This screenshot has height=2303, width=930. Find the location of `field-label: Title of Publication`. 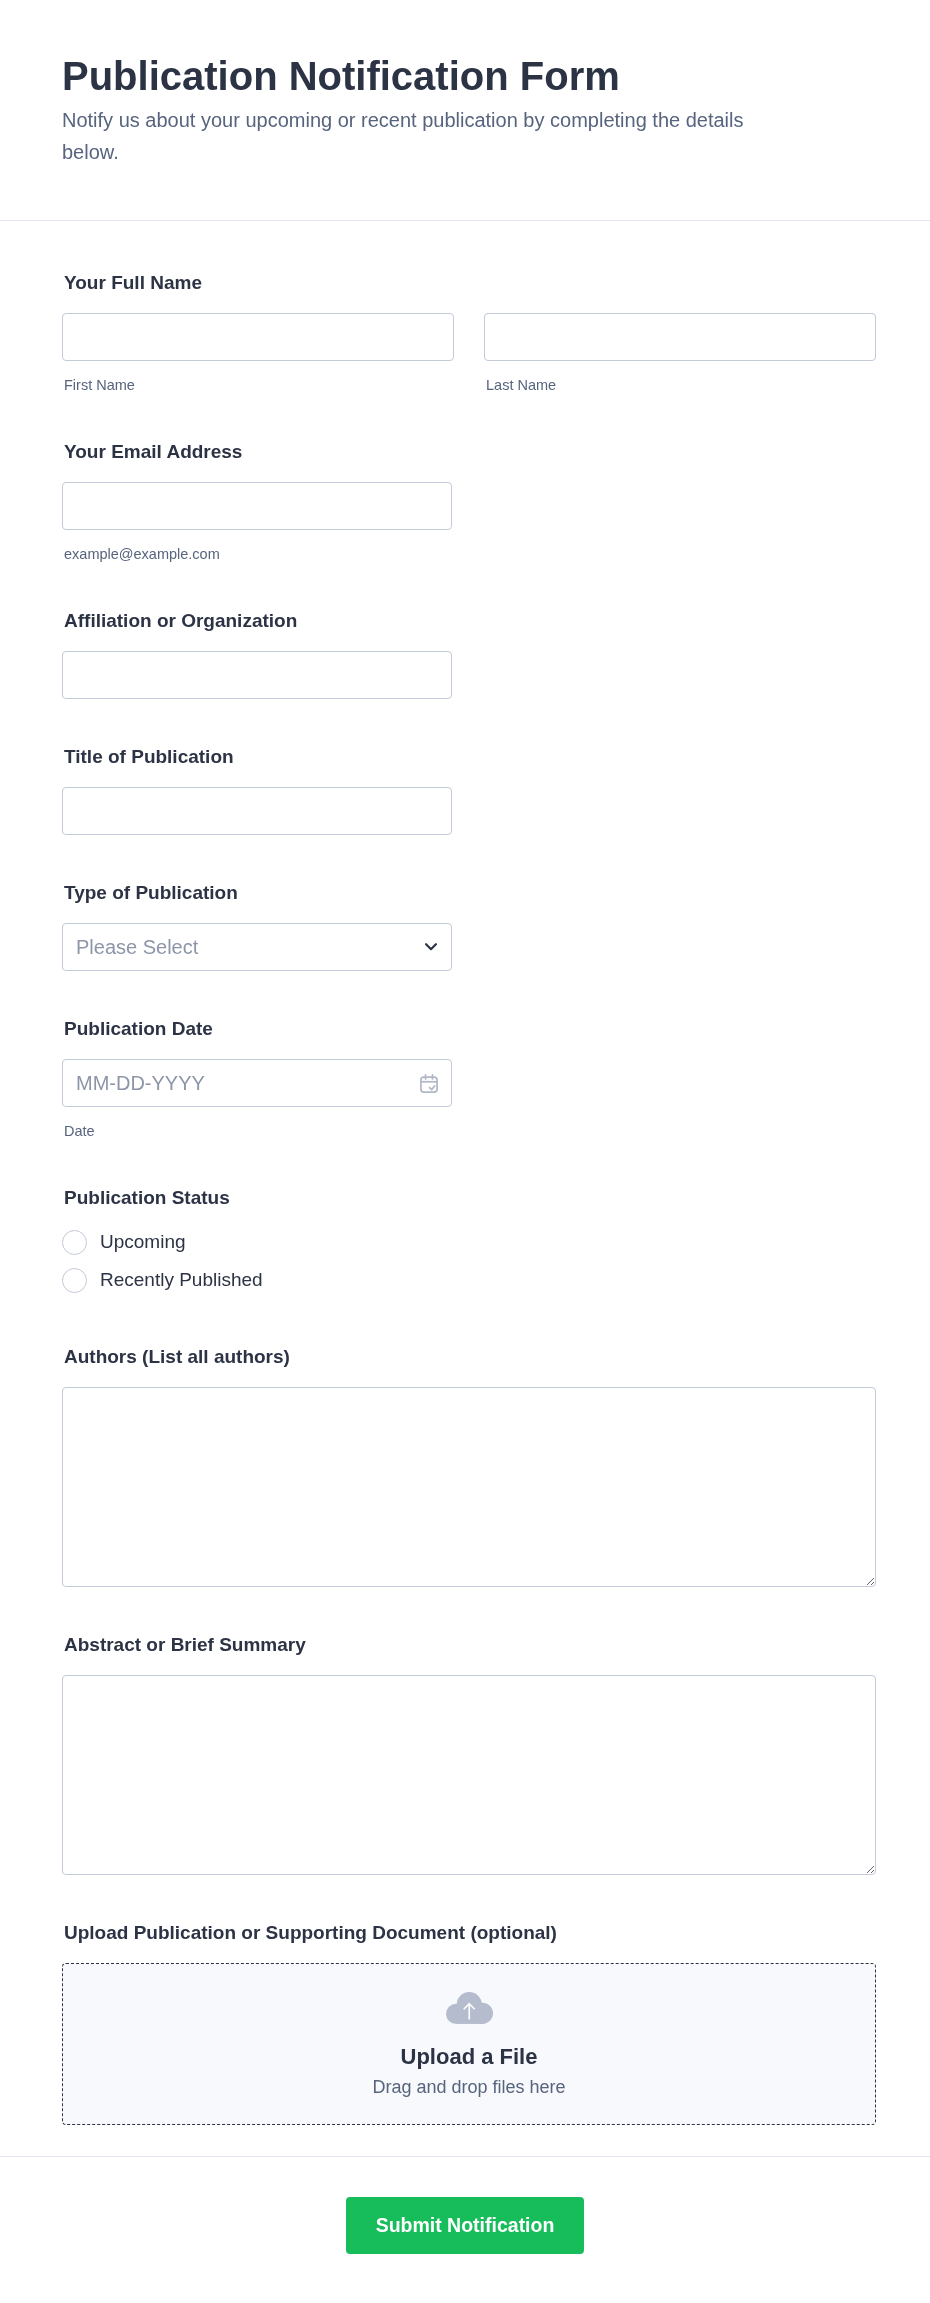

field-label: Title of Publication is located at coordinates (149, 757).